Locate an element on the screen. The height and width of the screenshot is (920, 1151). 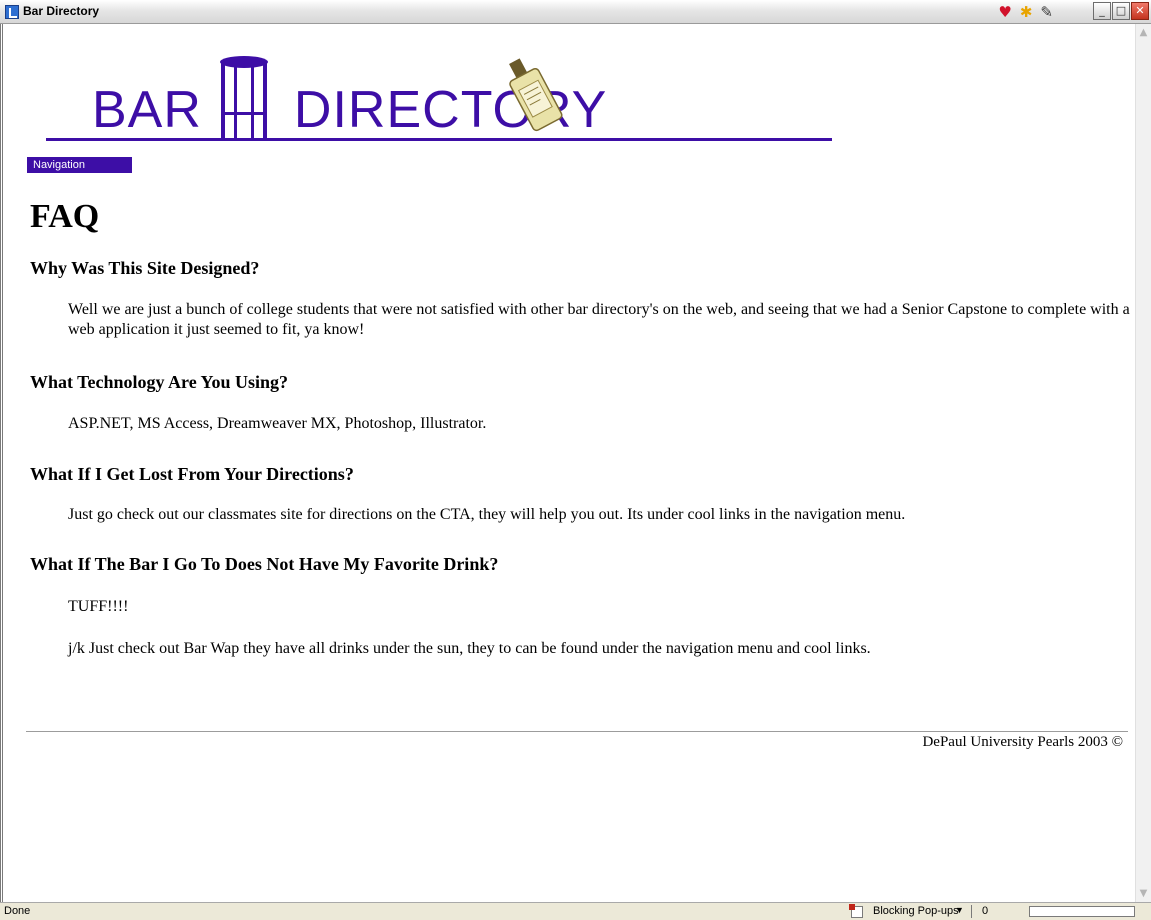
status-divider is located at coordinates (971, 911).